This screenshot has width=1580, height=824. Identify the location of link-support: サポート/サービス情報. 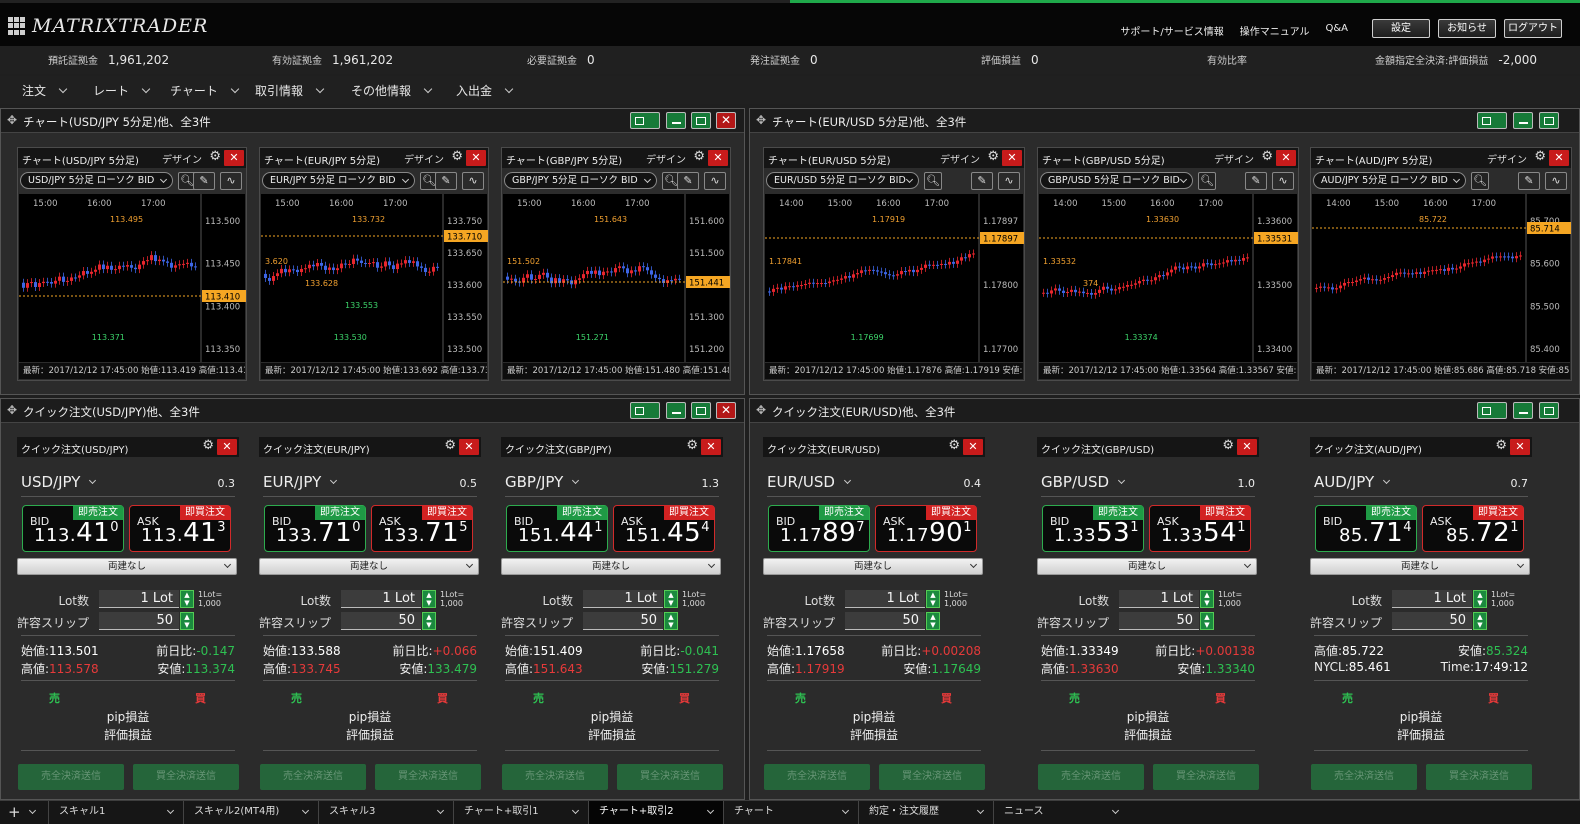
(1171, 30).